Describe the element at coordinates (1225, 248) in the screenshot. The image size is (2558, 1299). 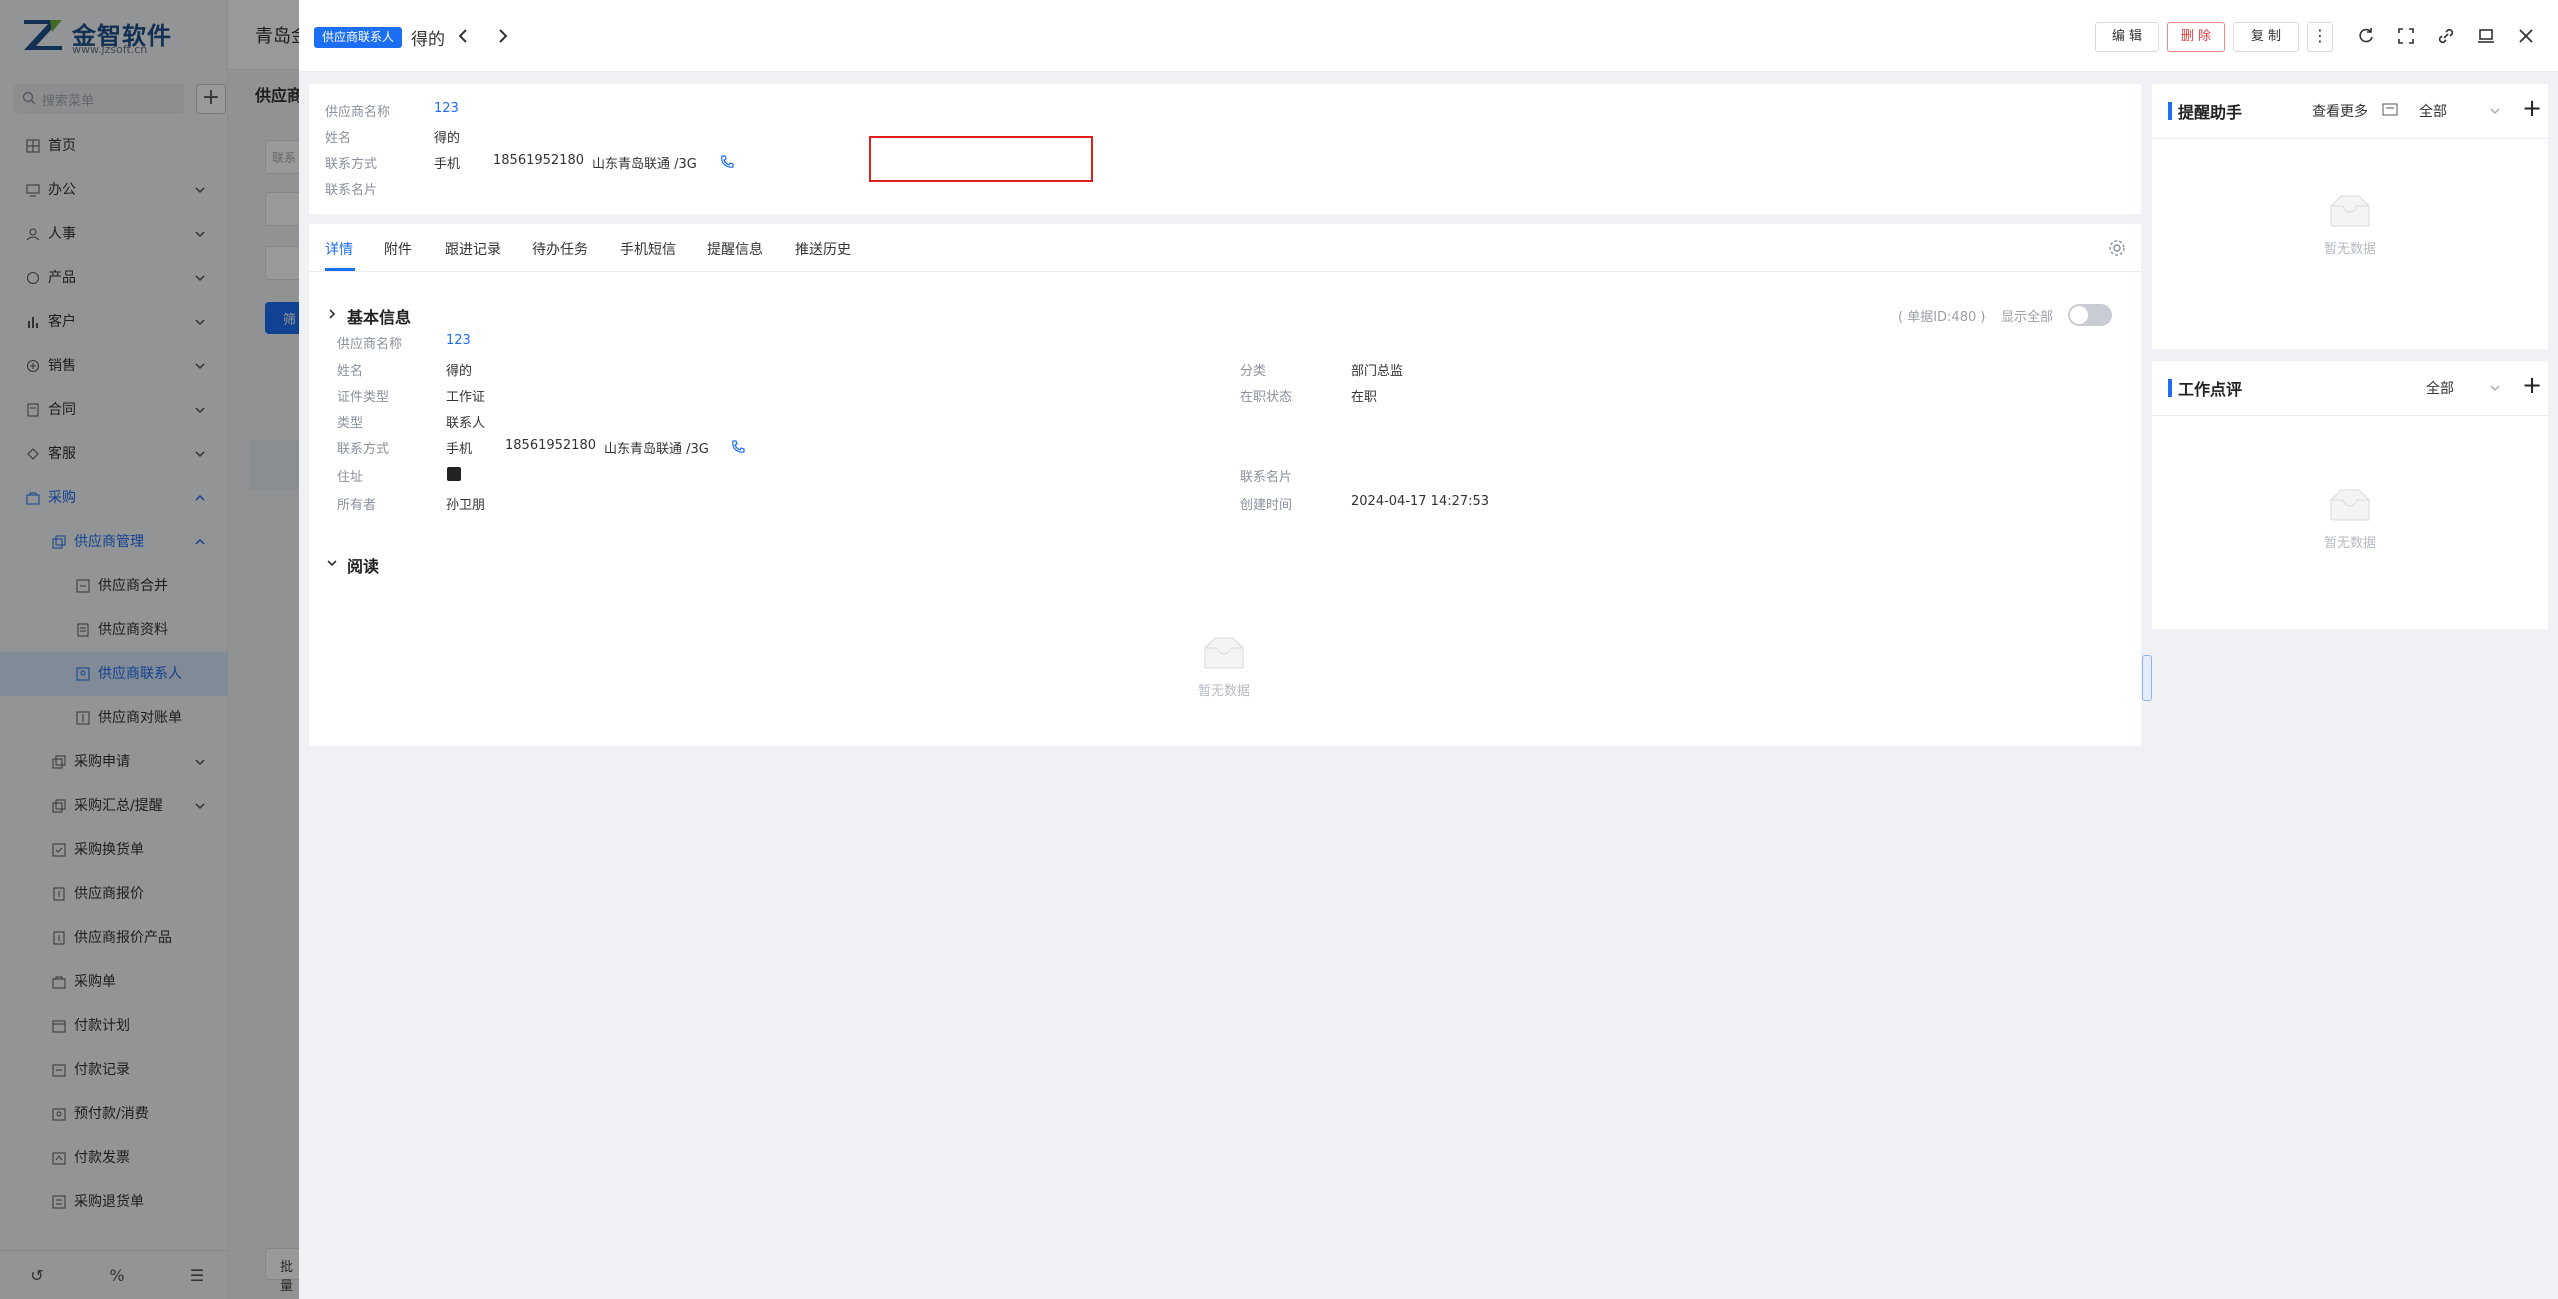
I see `detail-tabs: 详情 附件 跟进记录 待办任务 手机短信 提醒信息 推送历史` at that location.